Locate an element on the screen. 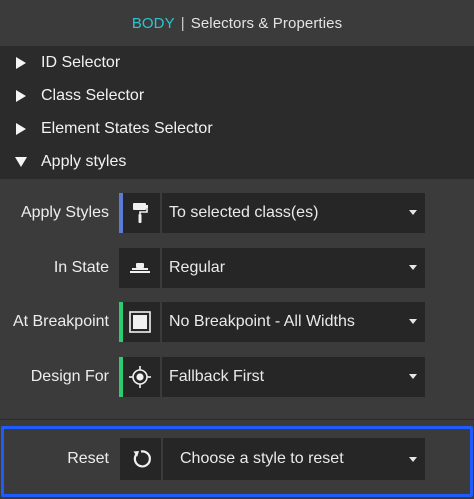 Image resolution: width=474 pixels, height=499 pixels. at-breakpoint-label: At Breakpoint is located at coordinates (60, 321).